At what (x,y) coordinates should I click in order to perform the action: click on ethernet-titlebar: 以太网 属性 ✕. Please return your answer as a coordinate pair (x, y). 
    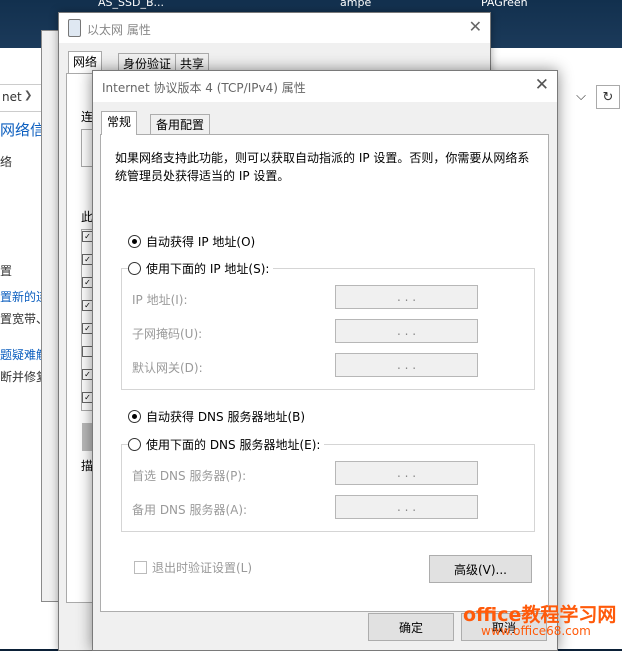
    Looking at the image, I should click on (274, 28).